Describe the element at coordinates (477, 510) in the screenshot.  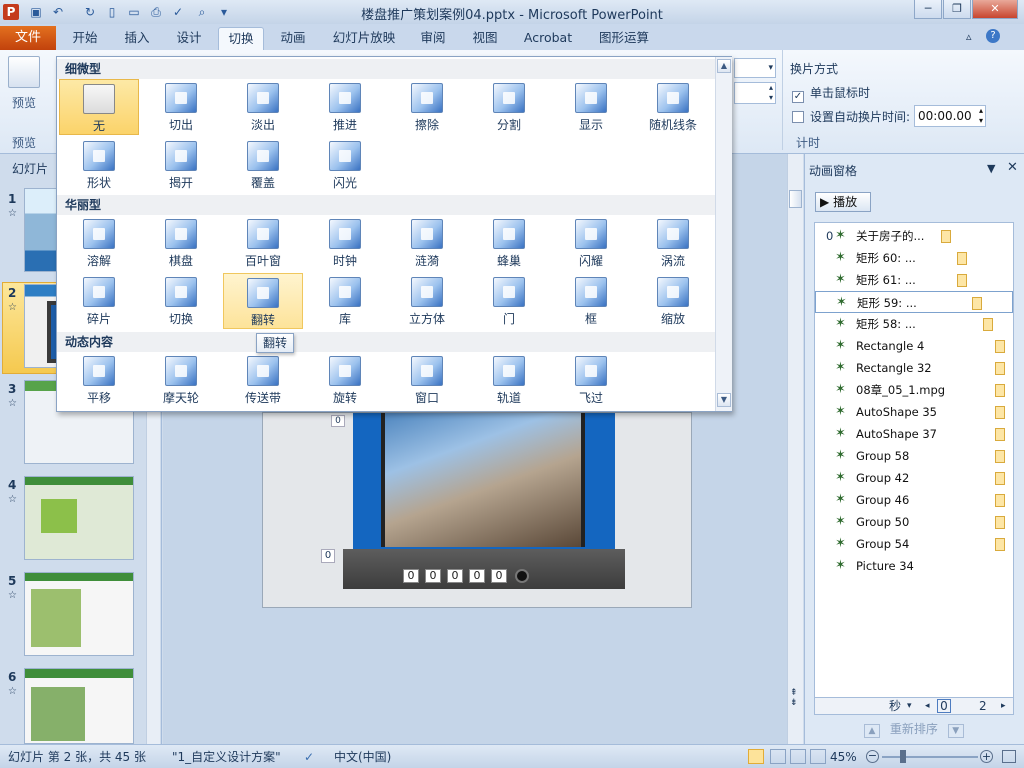
I see `slide-canvas: 0 0 0 0 0 0 0` at that location.